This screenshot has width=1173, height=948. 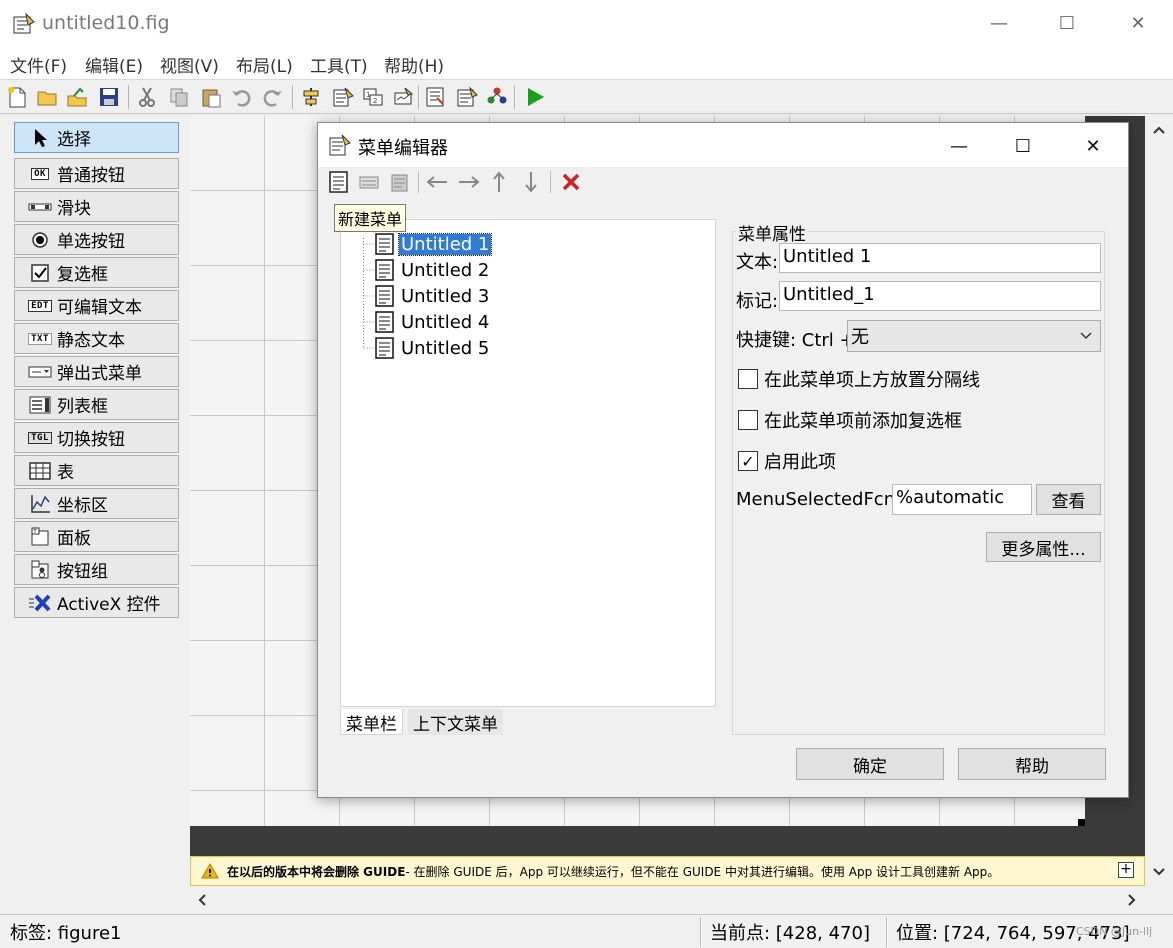 What do you see at coordinates (373, 97) in the screenshot?
I see `tab-order-editor-icon: 12` at bounding box center [373, 97].